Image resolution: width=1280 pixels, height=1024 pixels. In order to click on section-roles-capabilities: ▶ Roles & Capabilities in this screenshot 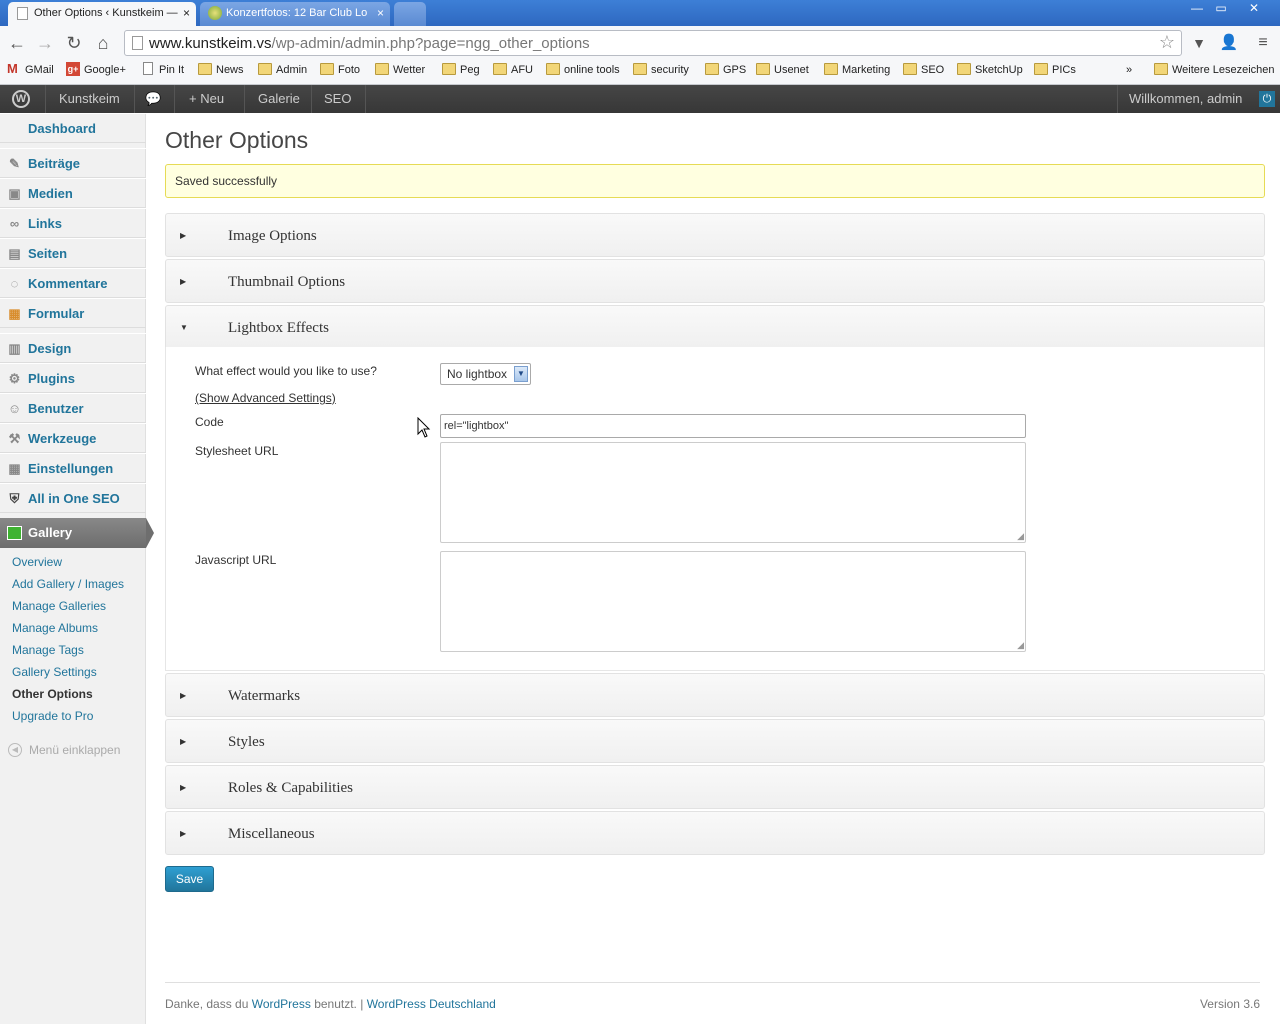, I will do `click(715, 787)`.